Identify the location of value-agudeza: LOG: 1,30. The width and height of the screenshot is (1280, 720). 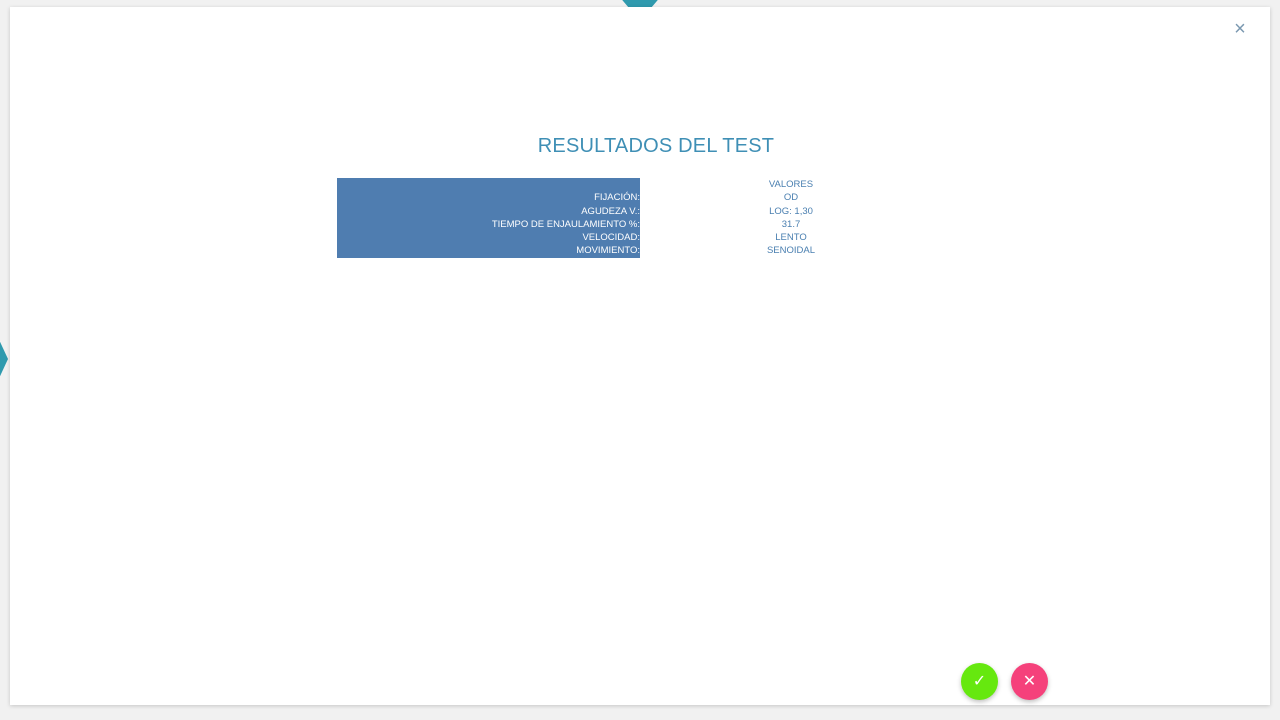
(791, 211).